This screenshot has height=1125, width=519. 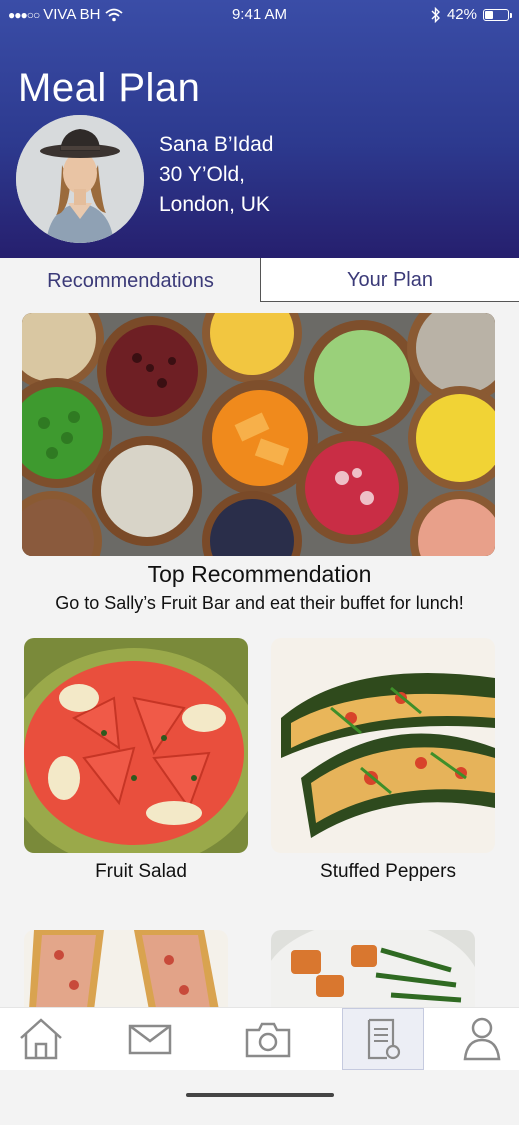 I want to click on home-icon, so click(x=41, y=1039).